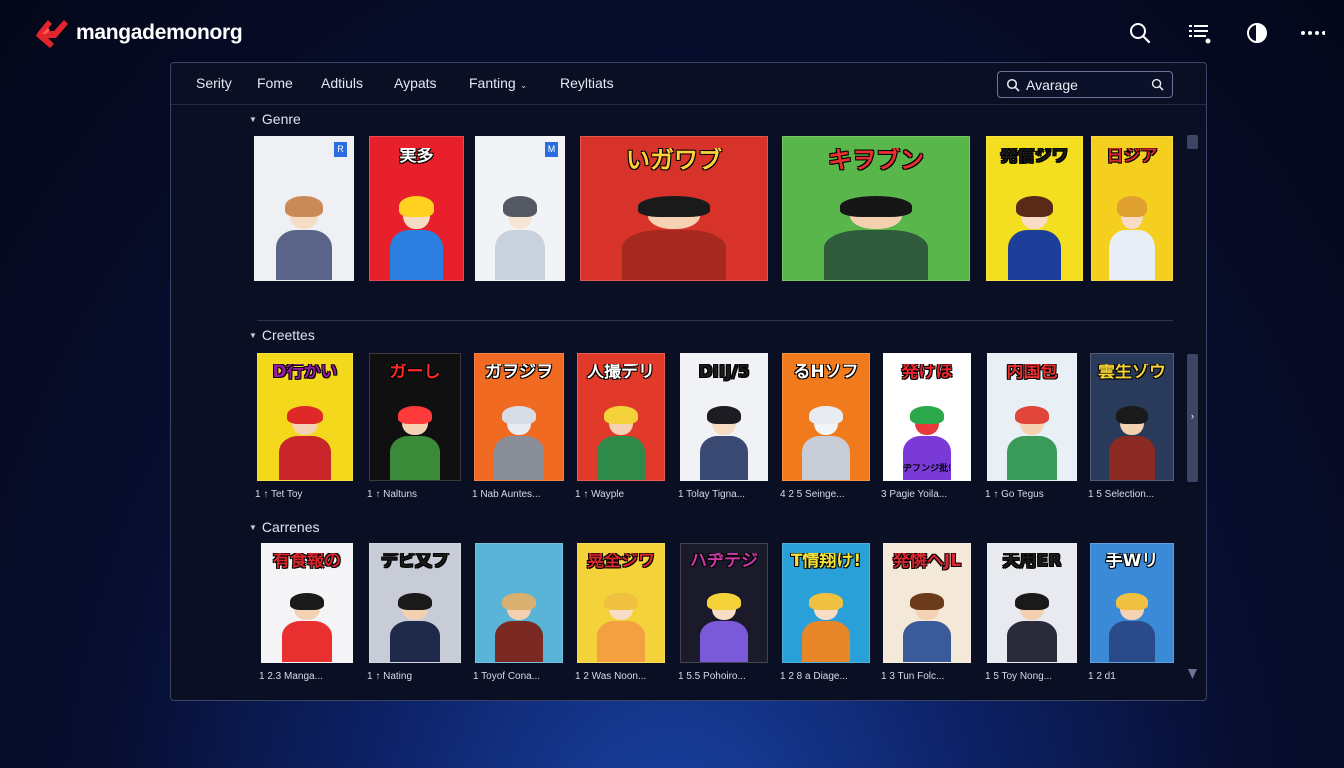 The image size is (1344, 768). I want to click on manga-cover: 実多, so click(416, 208).